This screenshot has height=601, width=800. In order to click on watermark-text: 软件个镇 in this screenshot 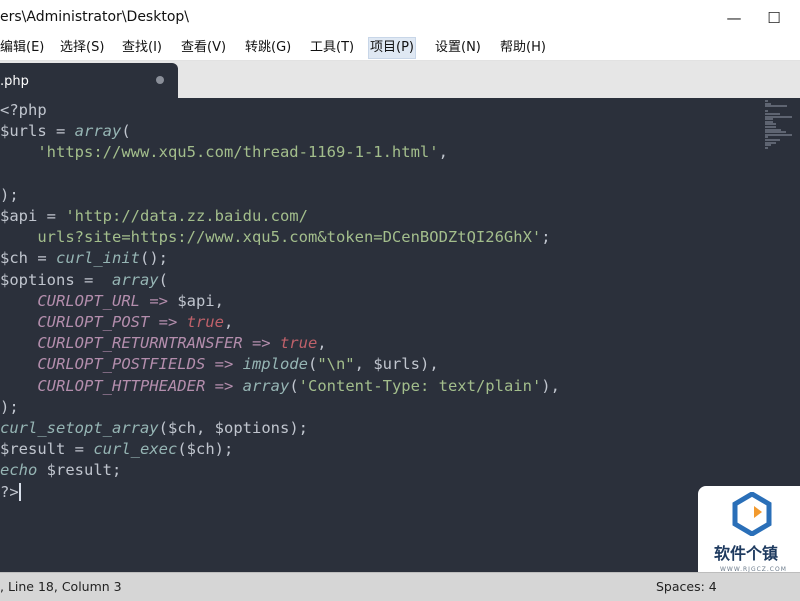, I will do `click(746, 553)`.